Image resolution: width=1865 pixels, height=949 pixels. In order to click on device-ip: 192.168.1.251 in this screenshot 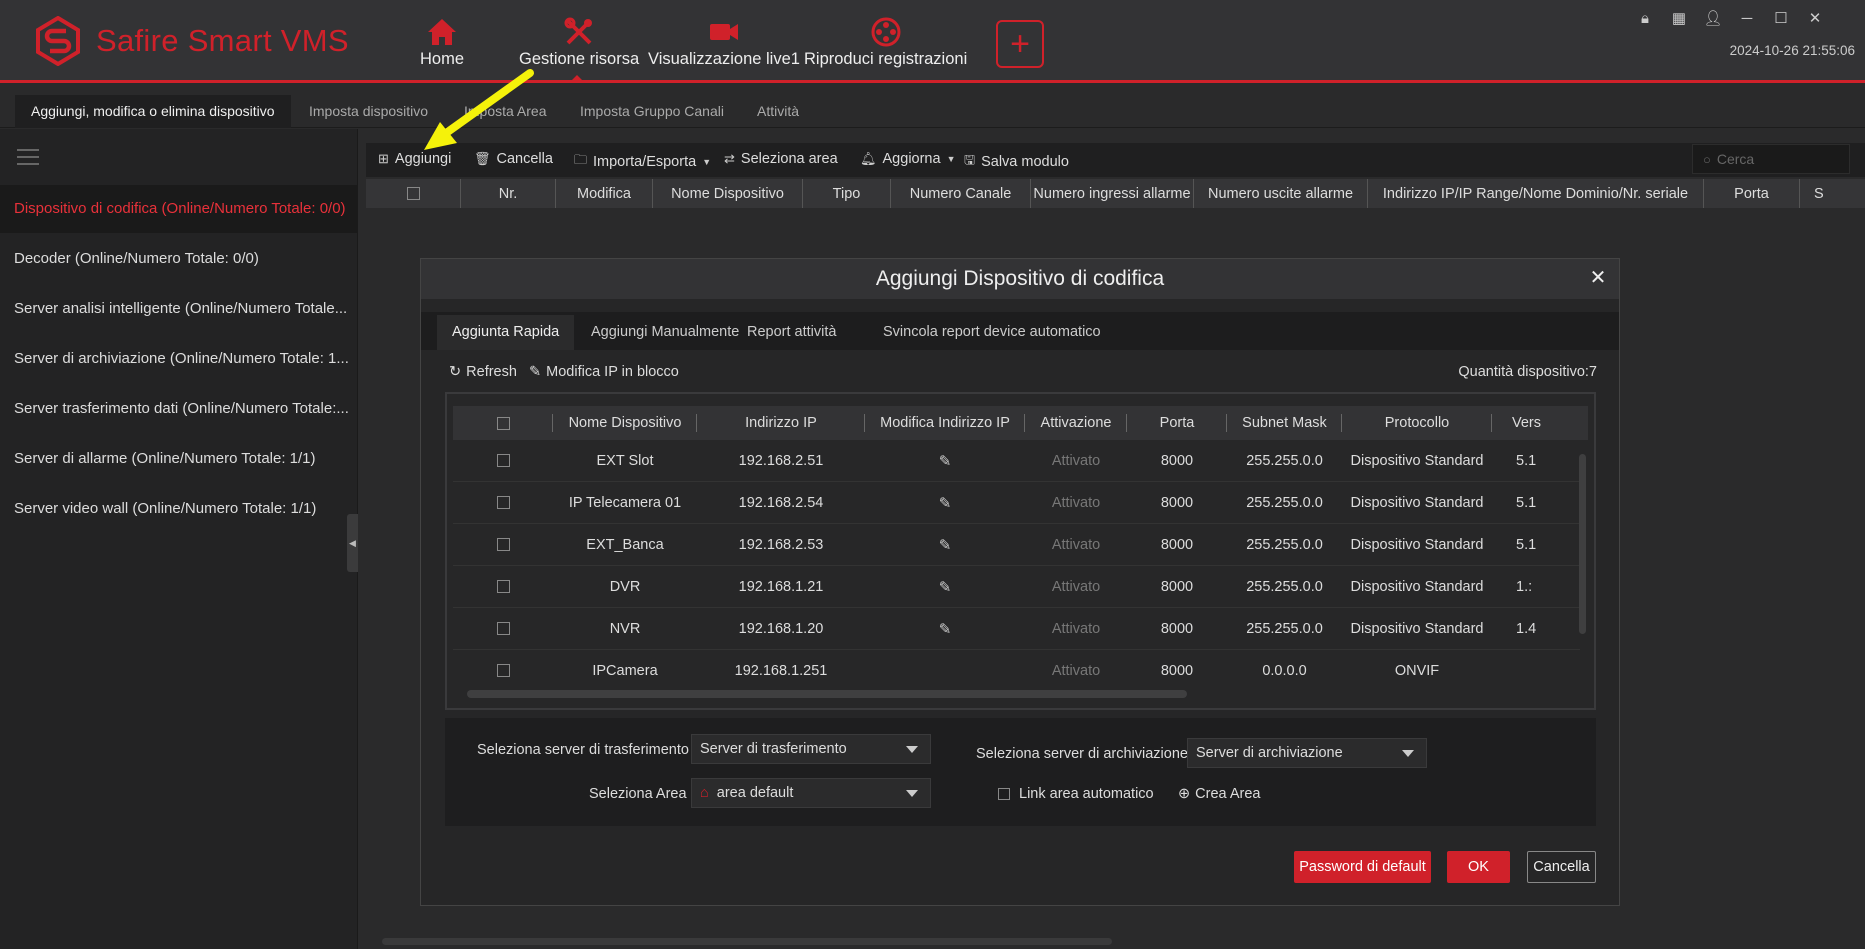, I will do `click(781, 670)`.